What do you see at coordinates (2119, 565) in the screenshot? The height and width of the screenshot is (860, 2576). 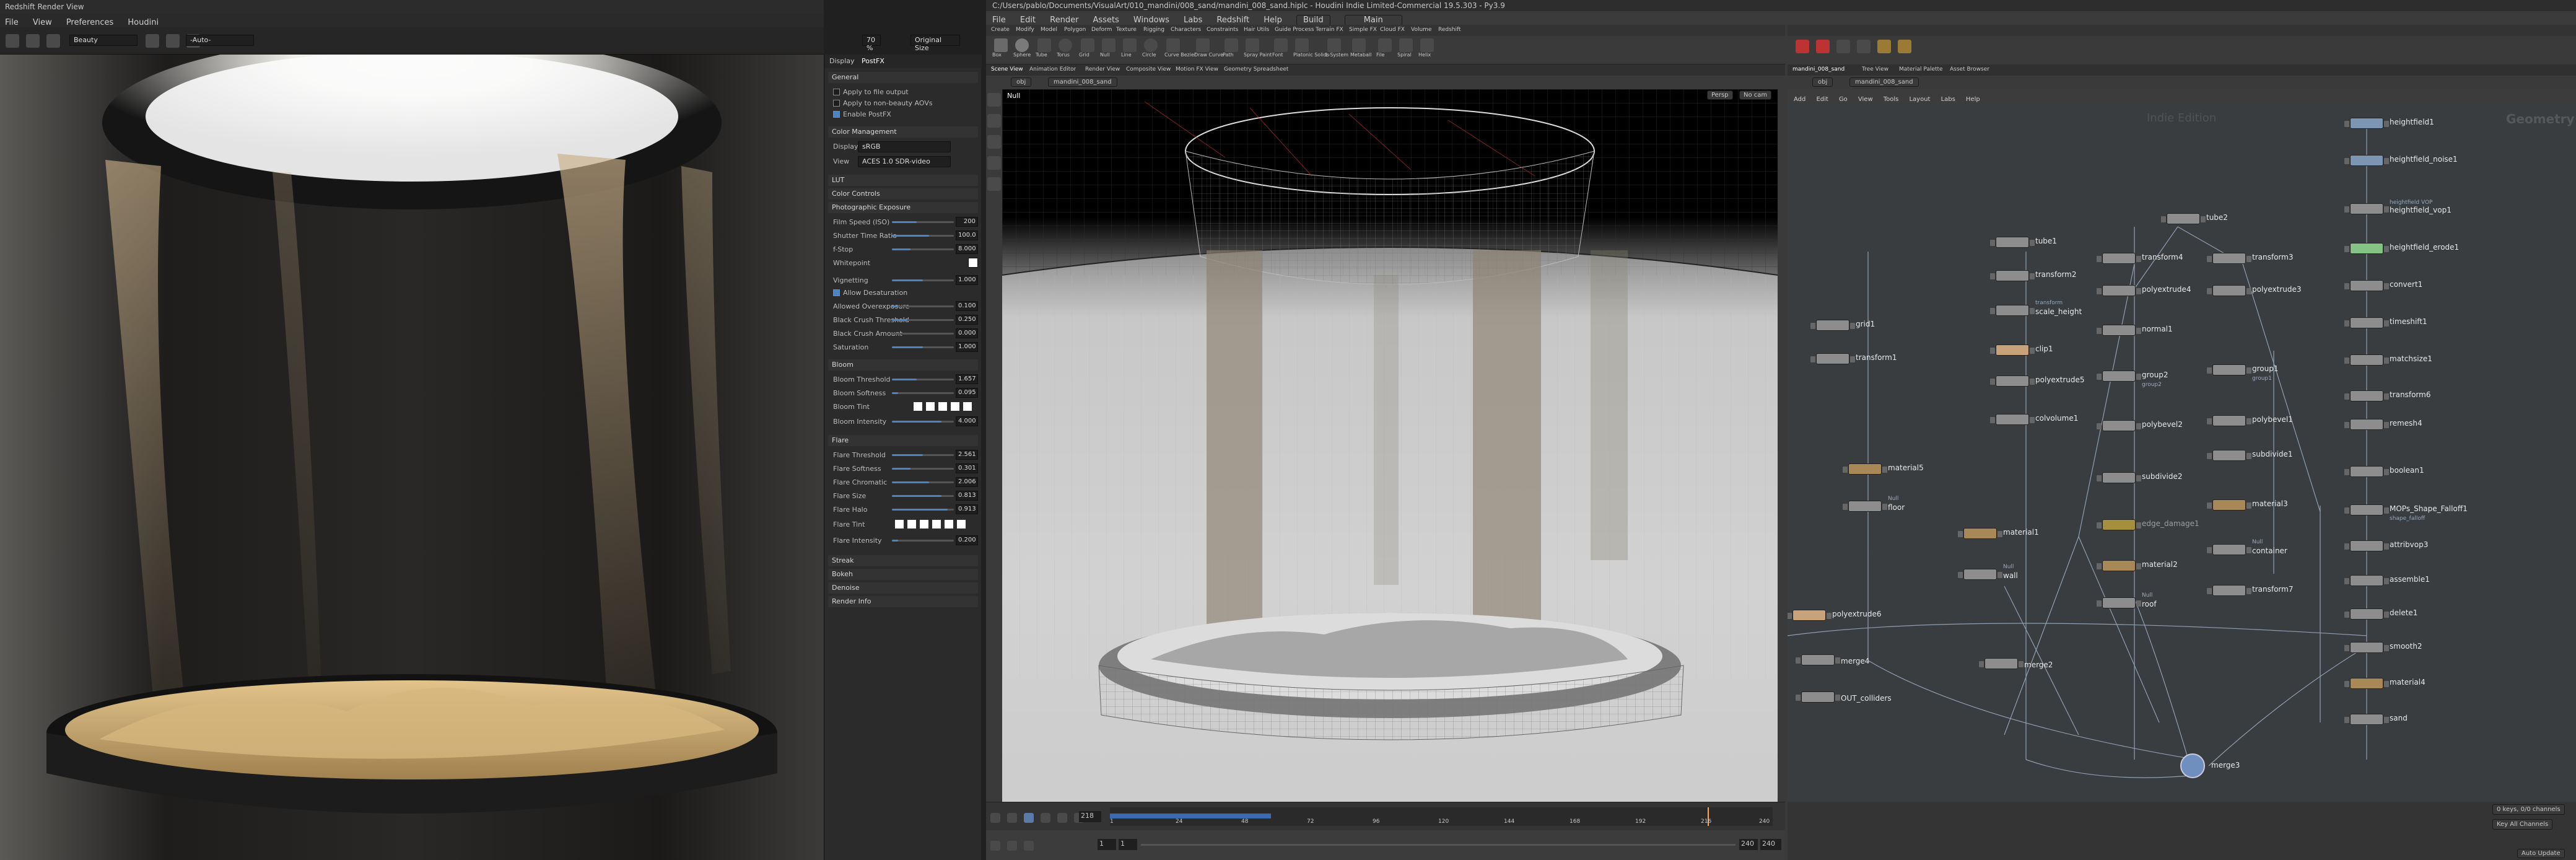 I see `node-material2` at bounding box center [2119, 565].